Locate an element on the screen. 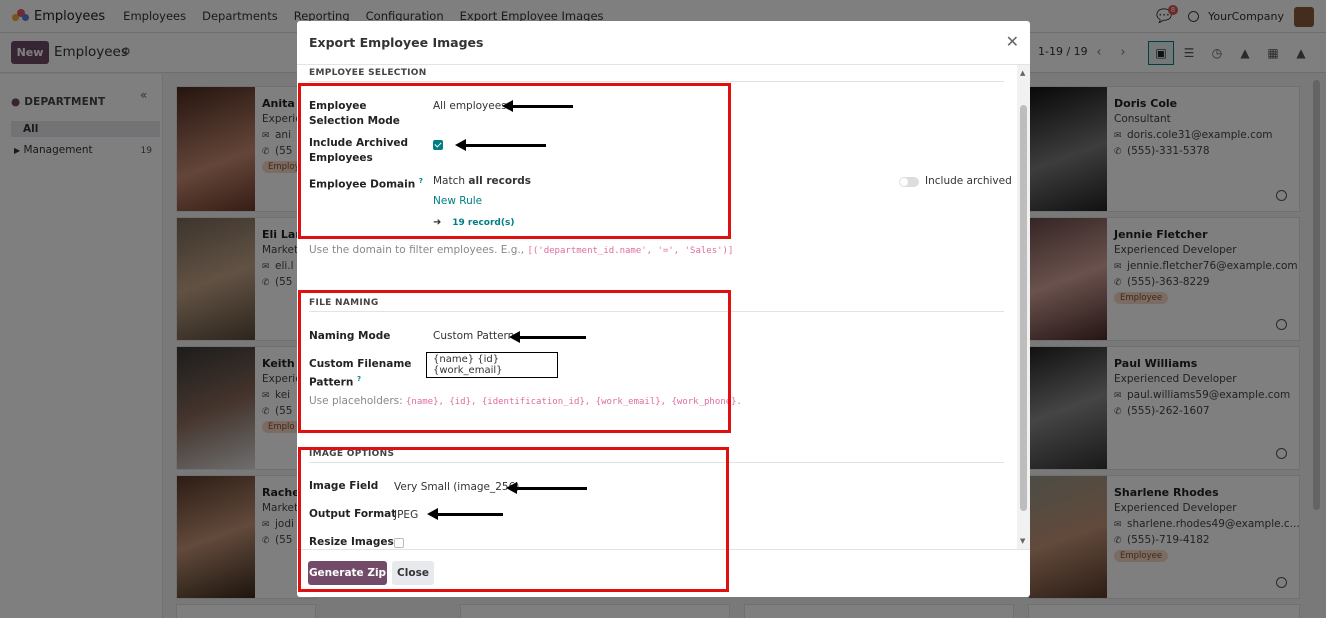  scroll-up-icon: ▲ is located at coordinates (1022, 73).